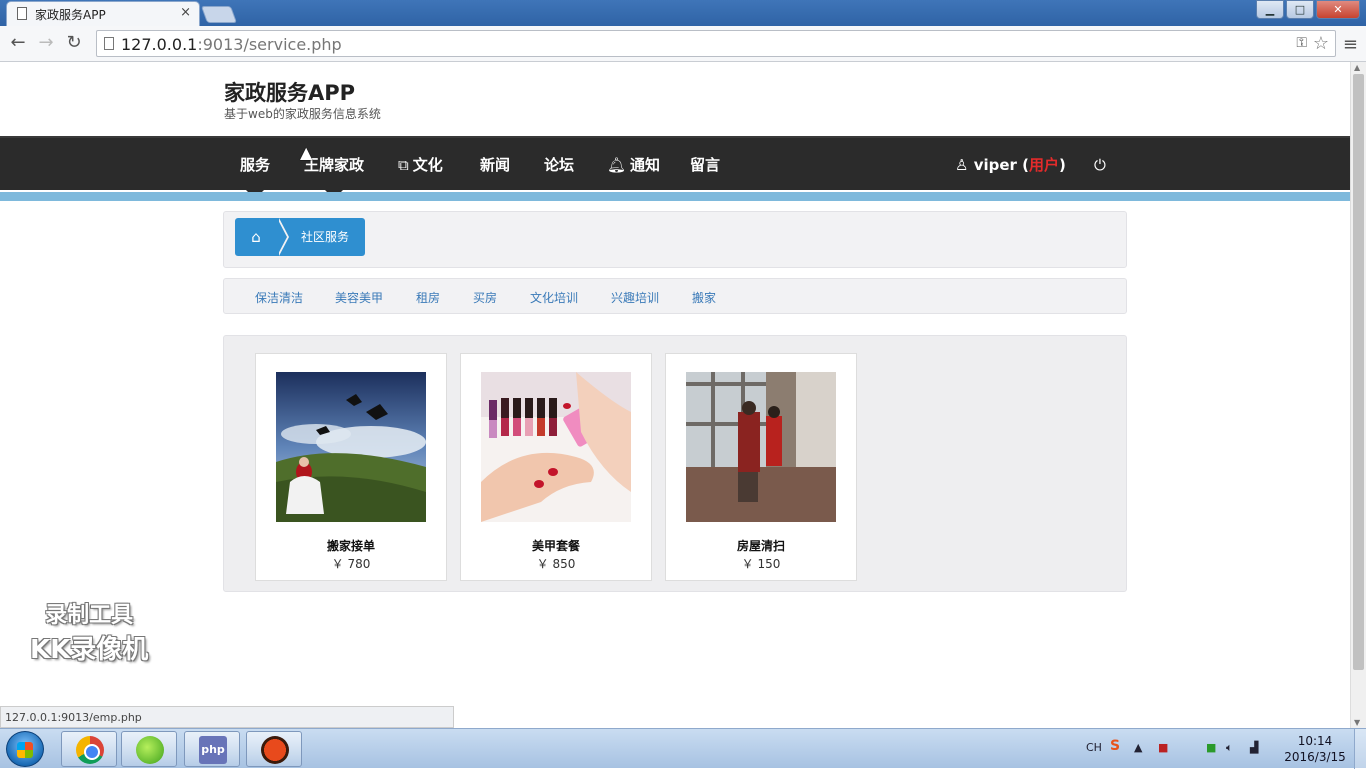 This screenshot has width=1366, height=769. Describe the element at coordinates (1115, 746) in the screenshot. I see `sogou-input-icon: S` at that location.